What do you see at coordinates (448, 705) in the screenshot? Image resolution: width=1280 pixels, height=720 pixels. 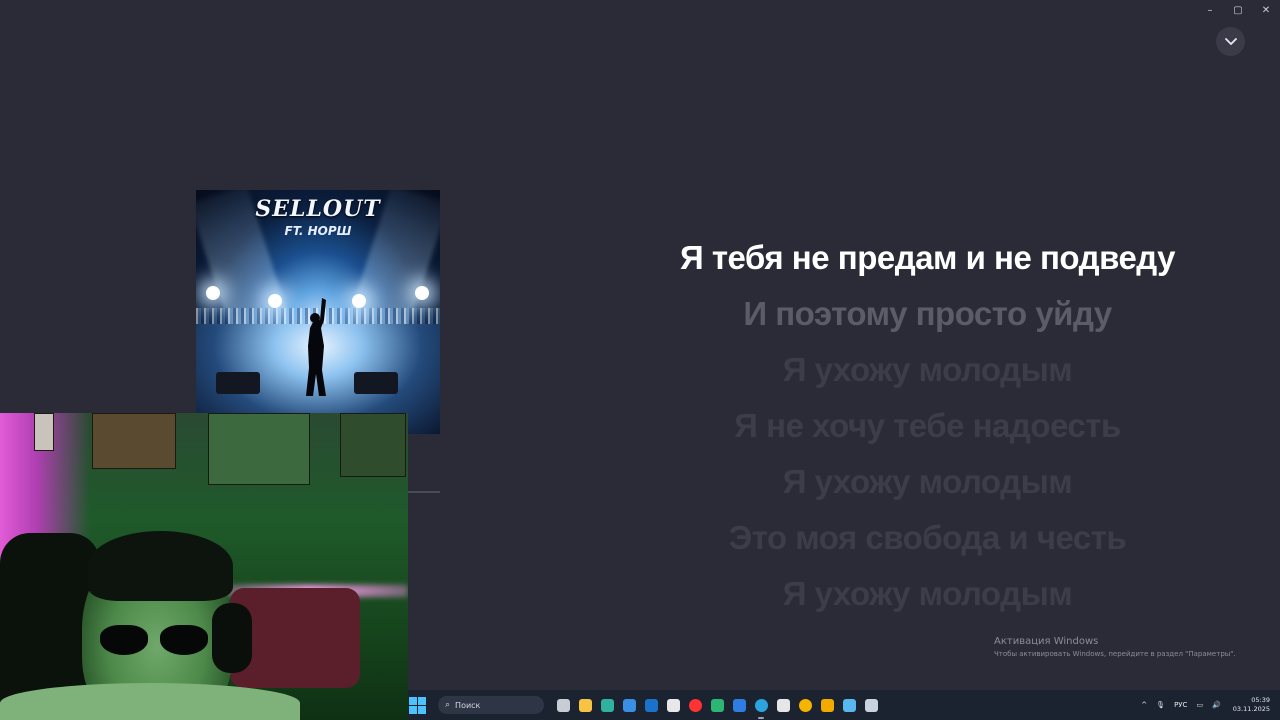 I see `search-icon: ⌕` at bounding box center [448, 705].